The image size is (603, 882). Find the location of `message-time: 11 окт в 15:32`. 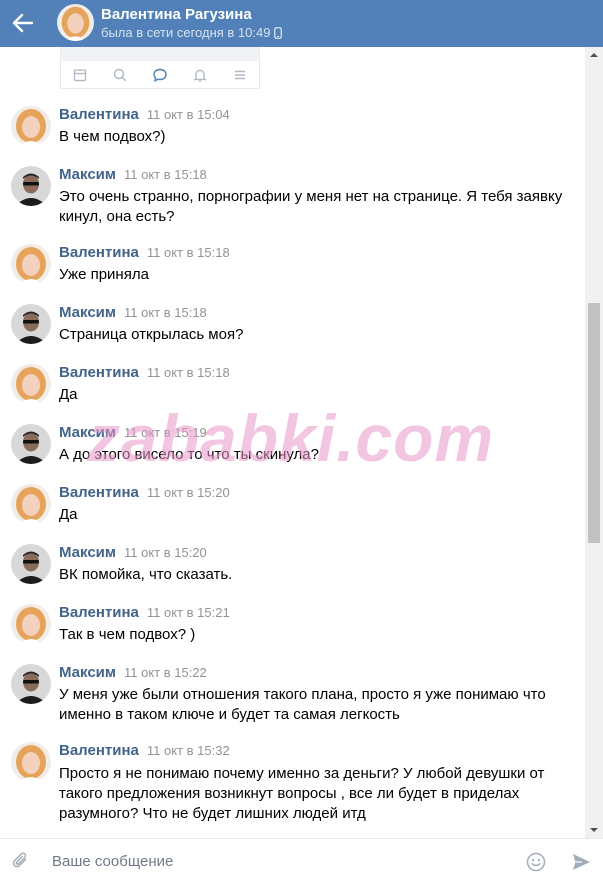

message-time: 11 окт в 15:32 is located at coordinates (188, 750).